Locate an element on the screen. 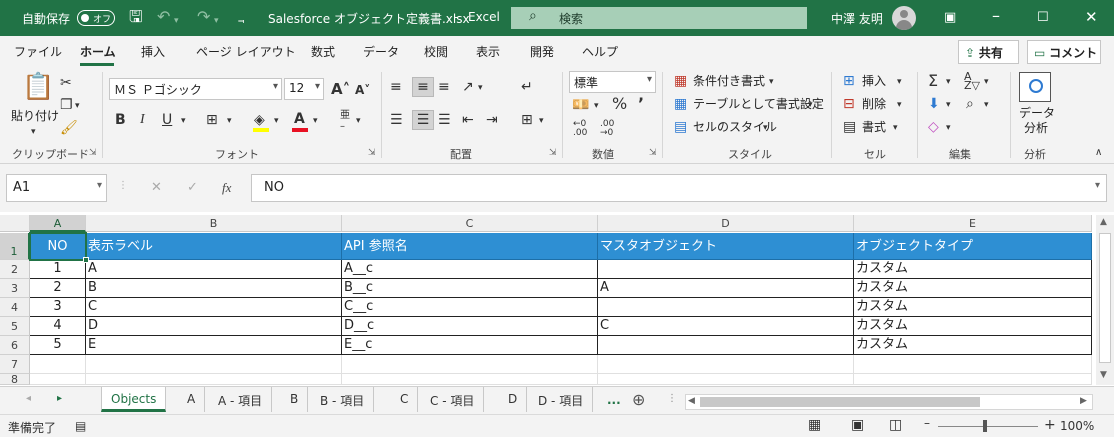  format-cells-button: 書式 is located at coordinates (874, 127).